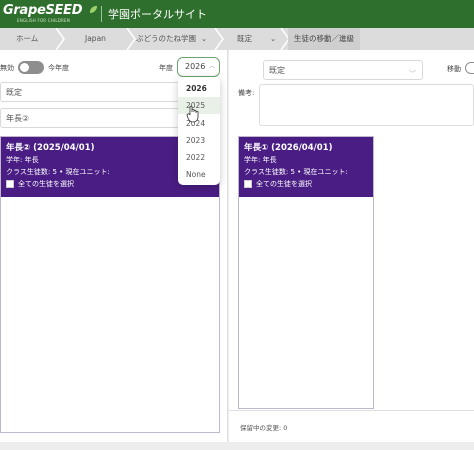 The width and height of the screenshot is (474, 450). What do you see at coordinates (166, 68) in the screenshot?
I see `year-label: 年度` at bounding box center [166, 68].